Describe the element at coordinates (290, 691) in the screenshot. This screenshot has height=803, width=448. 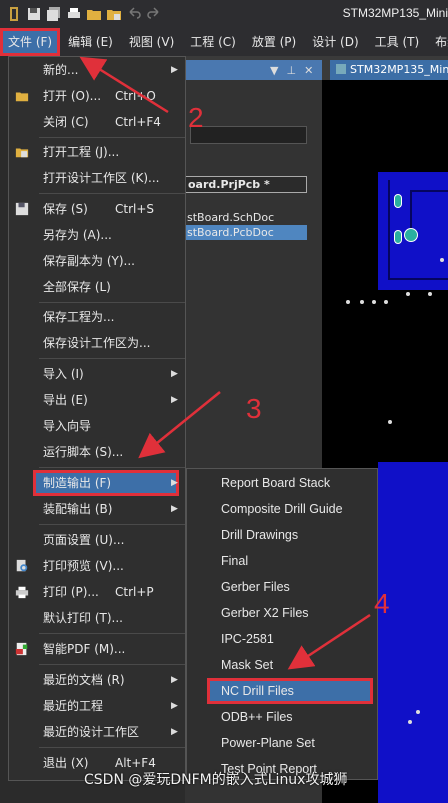
I see `submenu-nc-drill-files: NC Drill Files` at that location.